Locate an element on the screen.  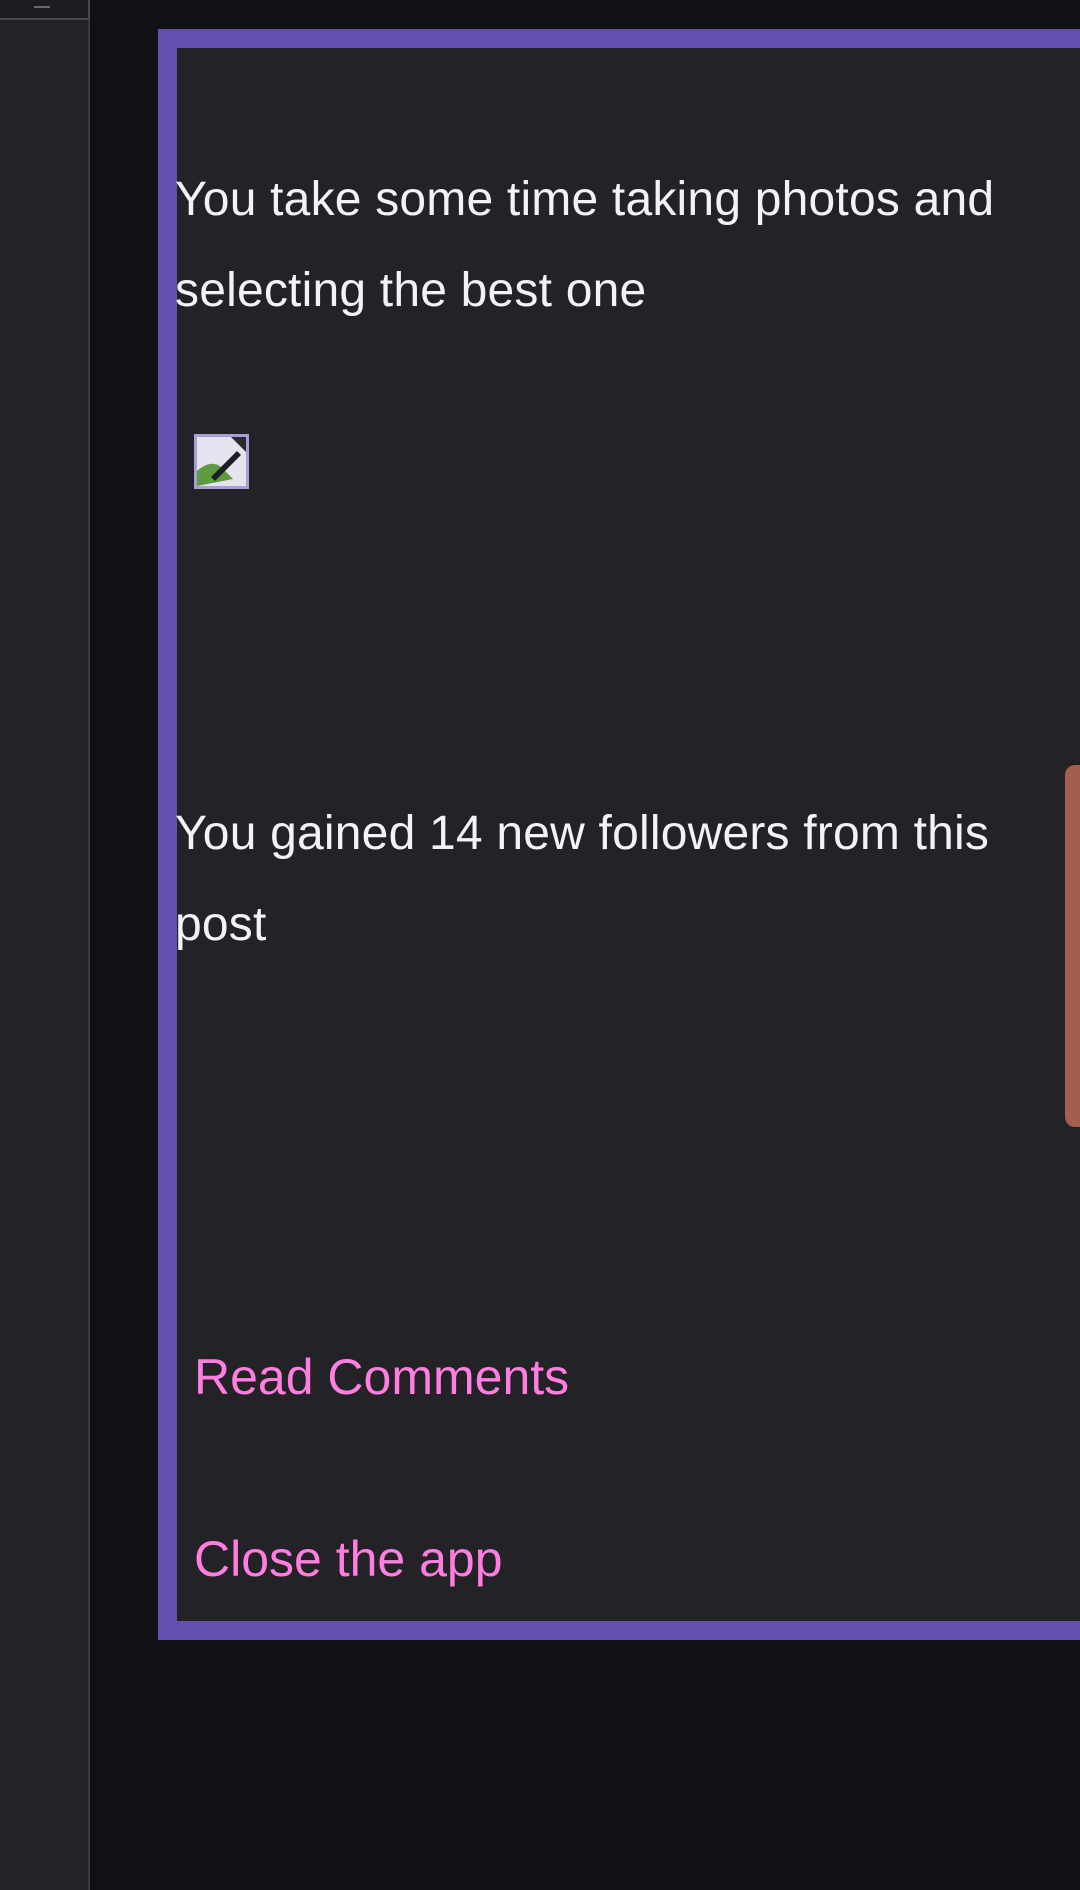
sidebar-toggle is located at coordinates (45, 10).